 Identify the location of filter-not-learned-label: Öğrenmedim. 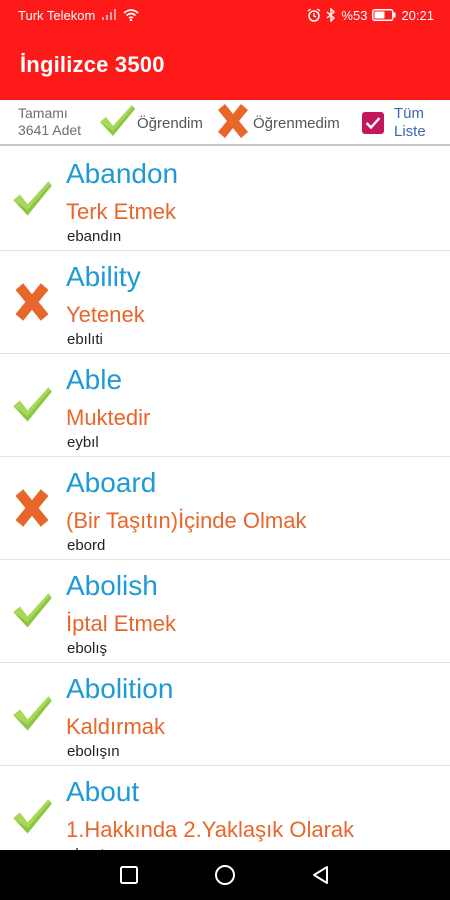
(296, 123).